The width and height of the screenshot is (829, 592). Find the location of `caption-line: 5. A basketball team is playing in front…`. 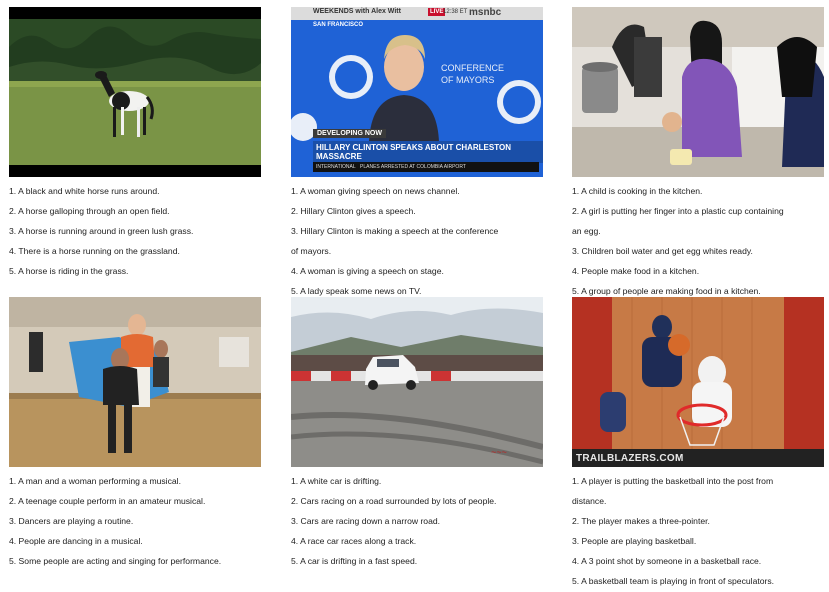

caption-line: 5. A basketball team is playing in front… is located at coordinates (673, 581).